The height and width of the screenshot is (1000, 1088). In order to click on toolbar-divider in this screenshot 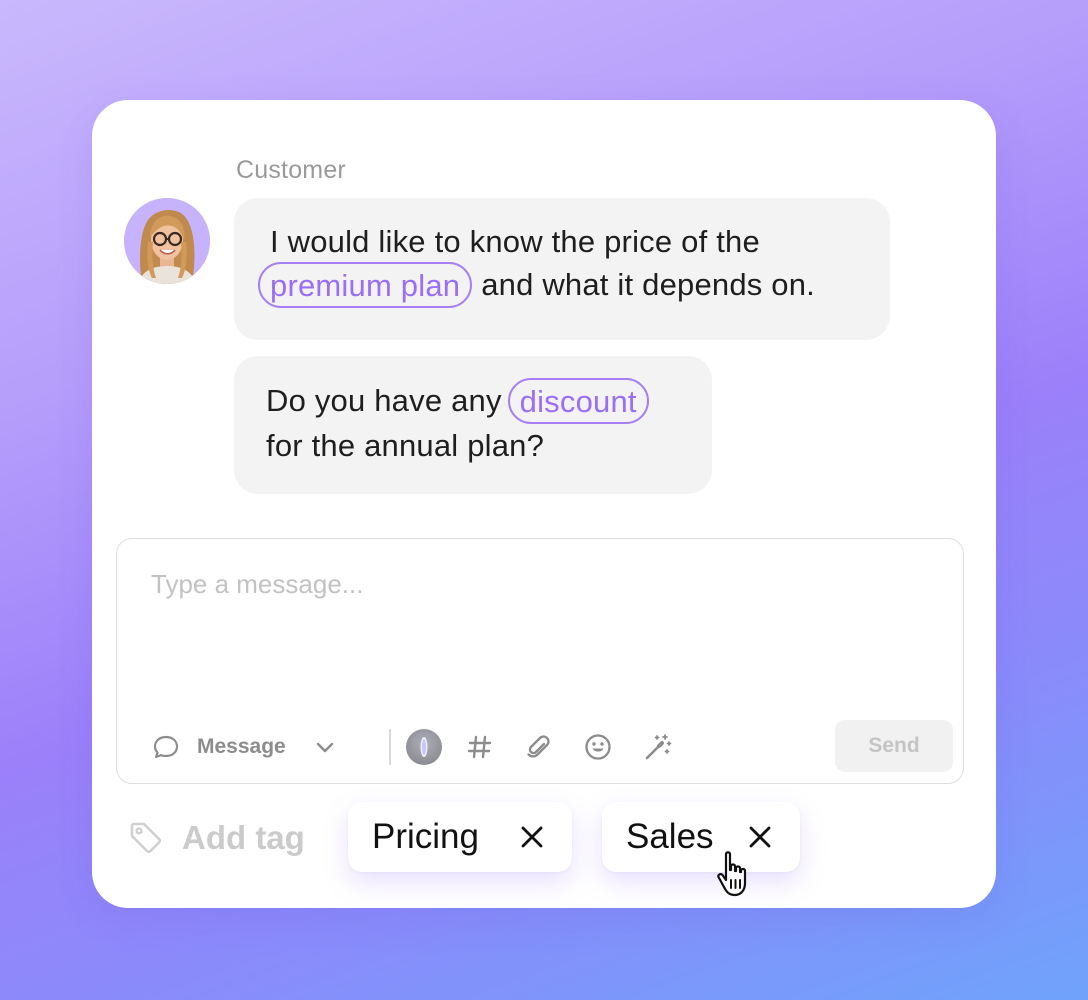, I will do `click(390, 747)`.